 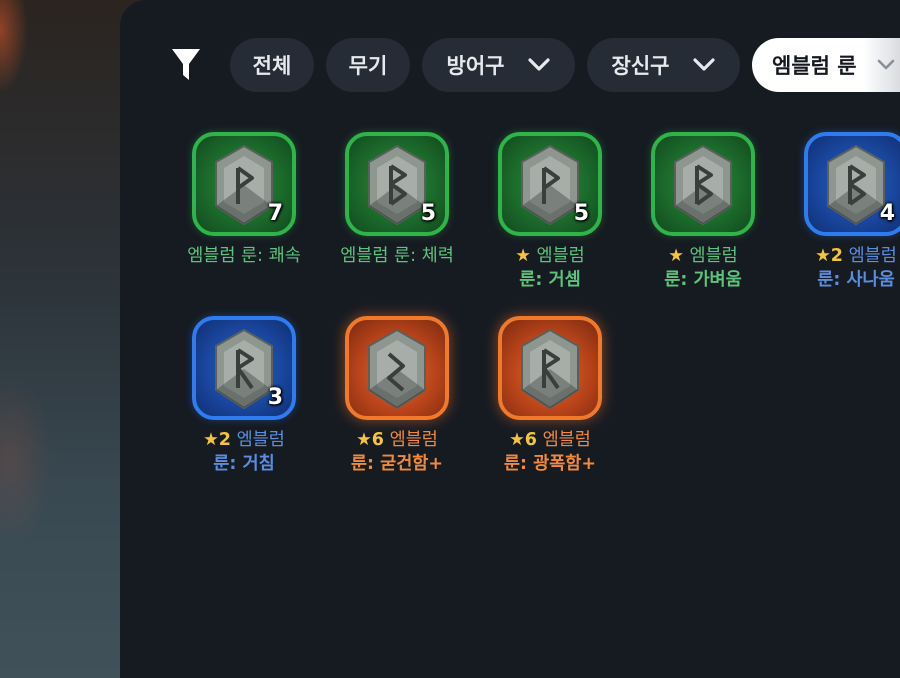 I want to click on rune-name: 엠블럼 룬: 체력, so click(x=397, y=256).